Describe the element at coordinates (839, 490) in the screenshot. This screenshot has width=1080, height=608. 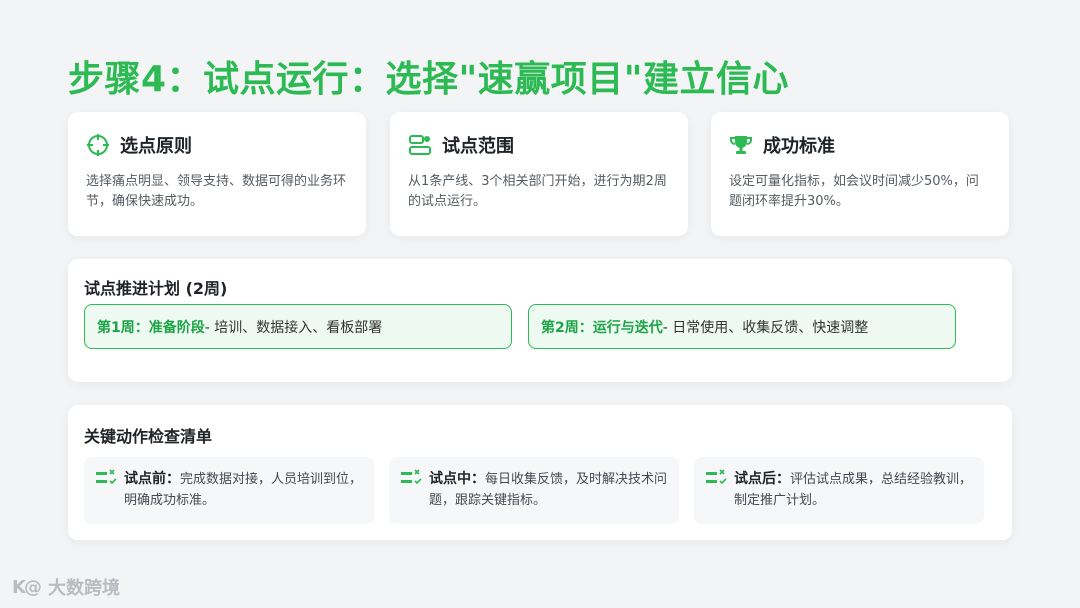
I see `checklist-item-after: 试点后：评估试点成果，总结经验教训，制定推广计划。` at that location.